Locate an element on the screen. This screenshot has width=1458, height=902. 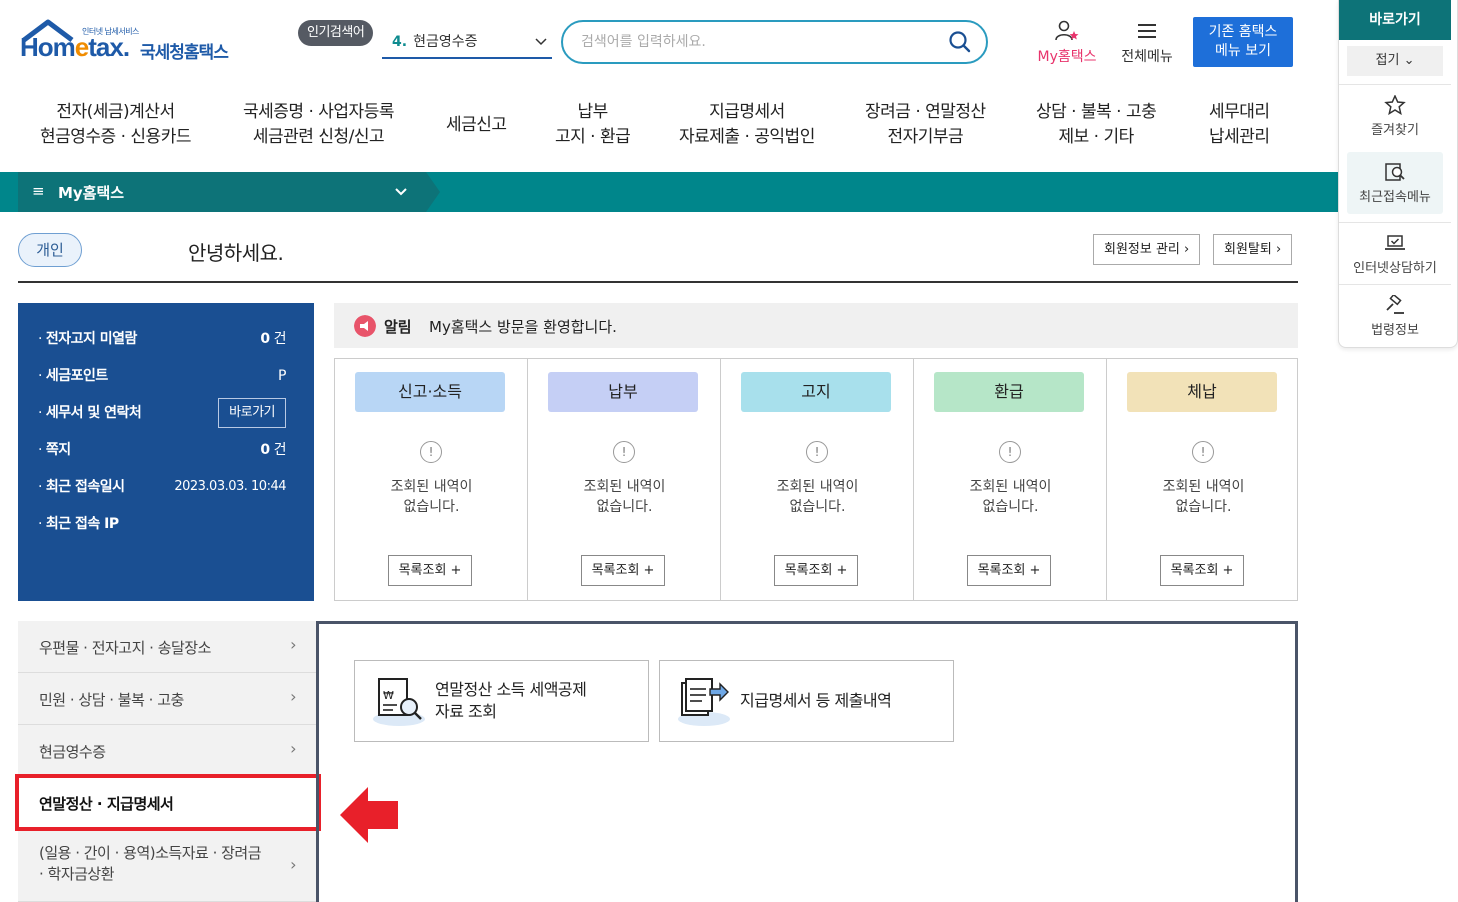
notice-bar: 알림 My홈택스 방문을 환영합니다. is located at coordinates (816, 325).